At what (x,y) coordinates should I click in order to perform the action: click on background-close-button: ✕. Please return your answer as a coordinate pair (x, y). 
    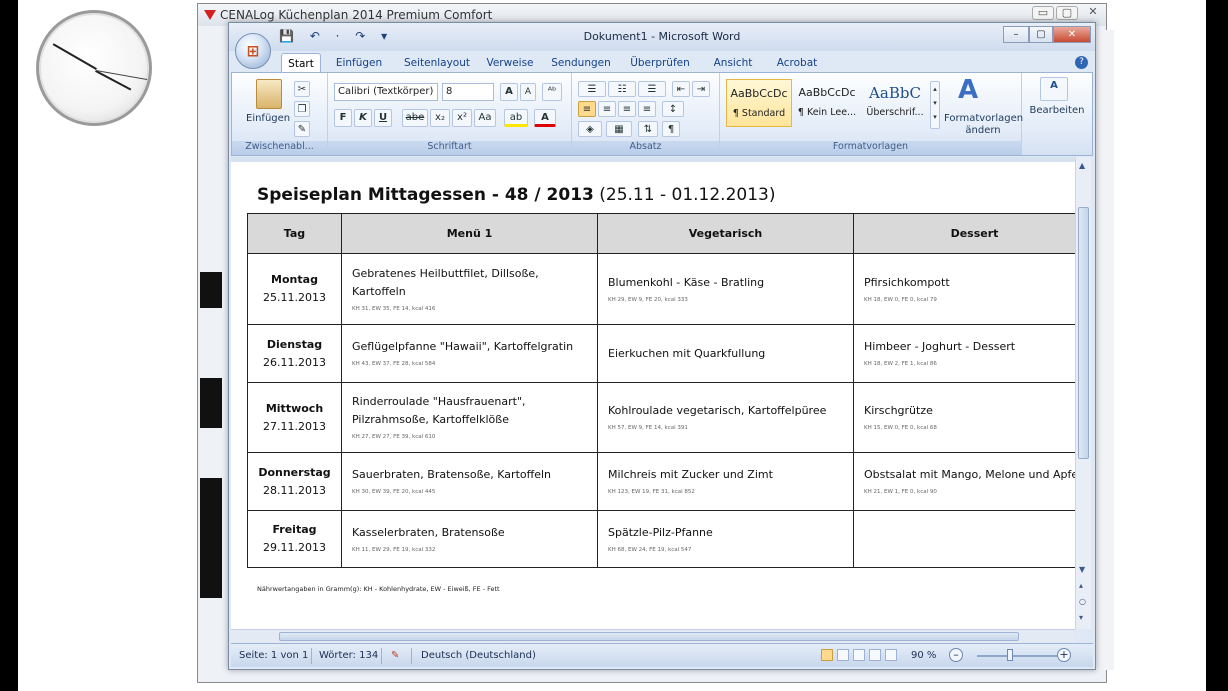
    Looking at the image, I should click on (1093, 13).